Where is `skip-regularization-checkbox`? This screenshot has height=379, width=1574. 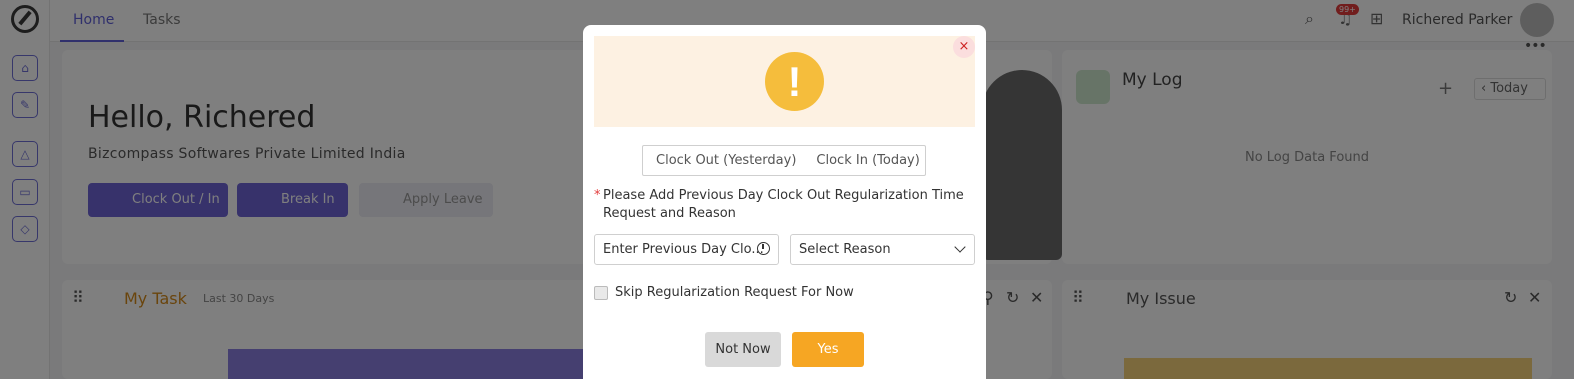 skip-regularization-checkbox is located at coordinates (601, 293).